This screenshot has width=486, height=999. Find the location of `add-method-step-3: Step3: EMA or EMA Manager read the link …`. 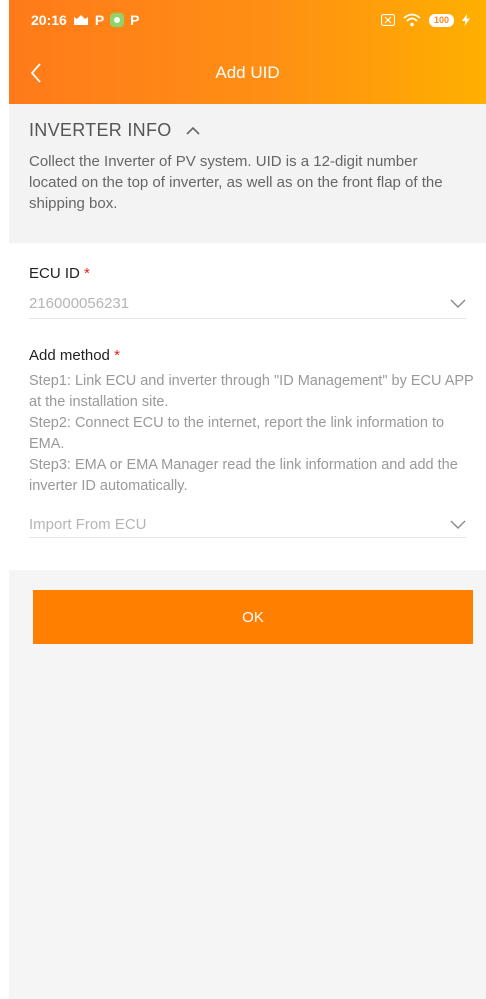

add-method-step-3: Step3: EMA or EMA Manager read the link … is located at coordinates (243, 475).